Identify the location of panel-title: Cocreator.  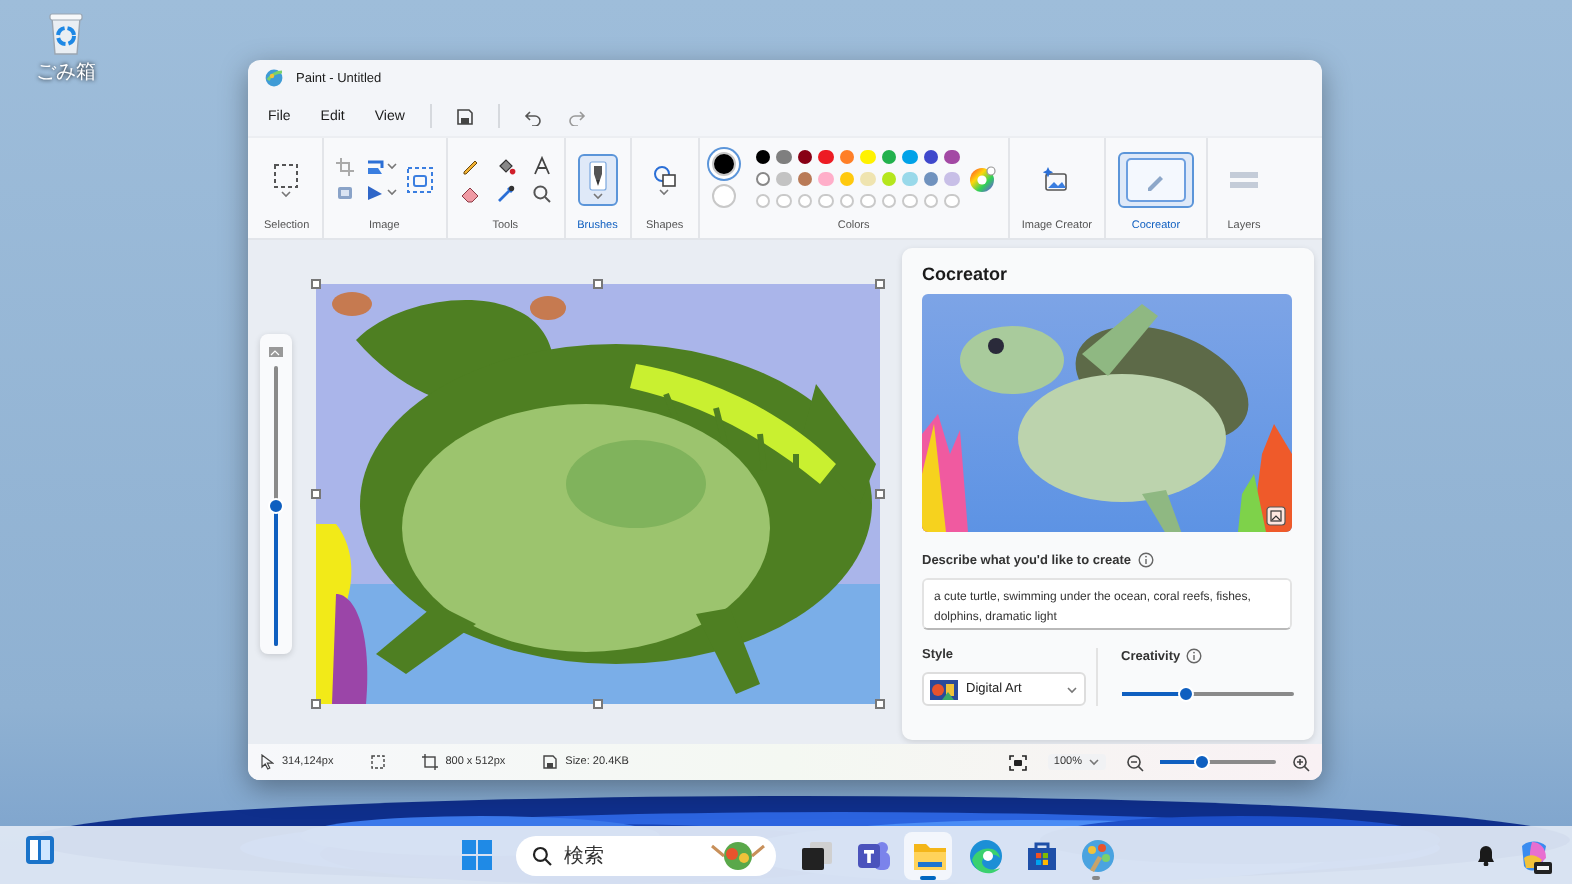
(966, 274).